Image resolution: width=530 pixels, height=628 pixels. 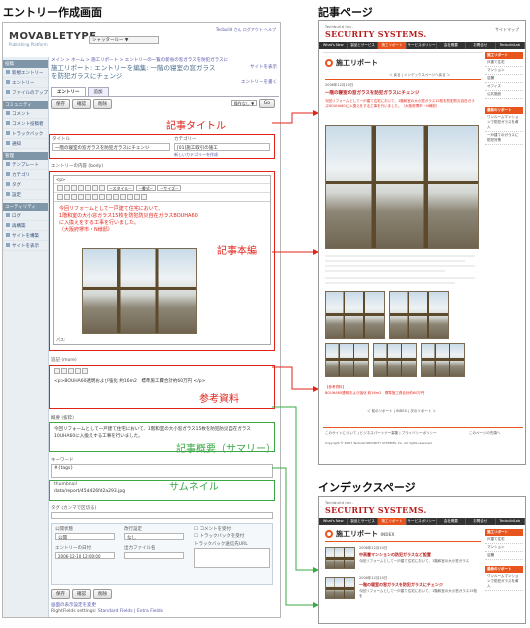 What do you see at coordinates (351, 63) in the screenshot?
I see `article-page-title: 施工リポート` at bounding box center [351, 63].